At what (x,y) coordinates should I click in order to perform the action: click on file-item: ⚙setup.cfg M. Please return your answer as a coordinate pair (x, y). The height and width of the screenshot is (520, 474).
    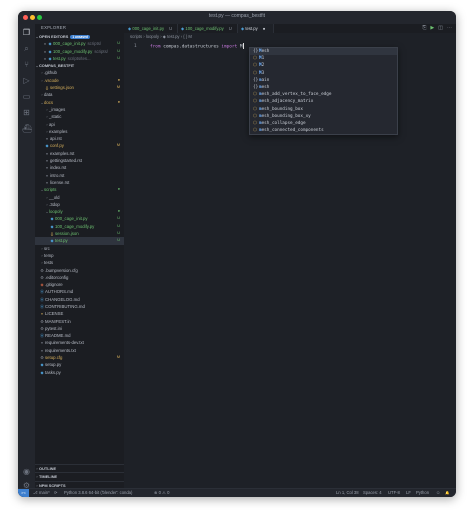
    Looking at the image, I should click on (79, 357).